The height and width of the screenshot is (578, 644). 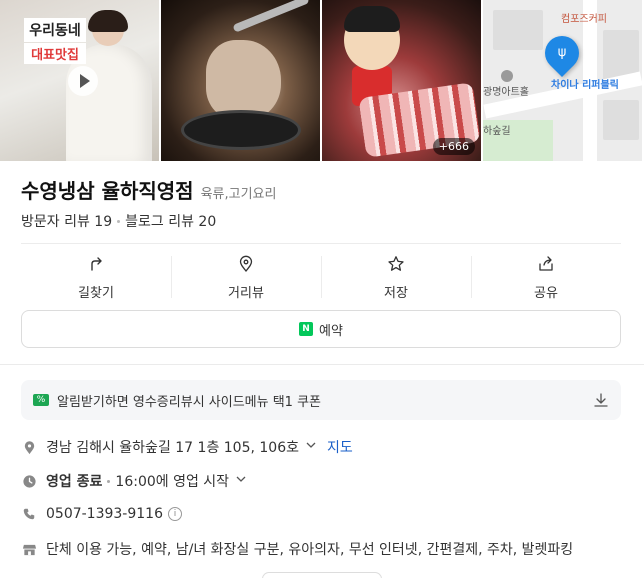 I want to click on directions-label: 길찾기, so click(x=96, y=293).